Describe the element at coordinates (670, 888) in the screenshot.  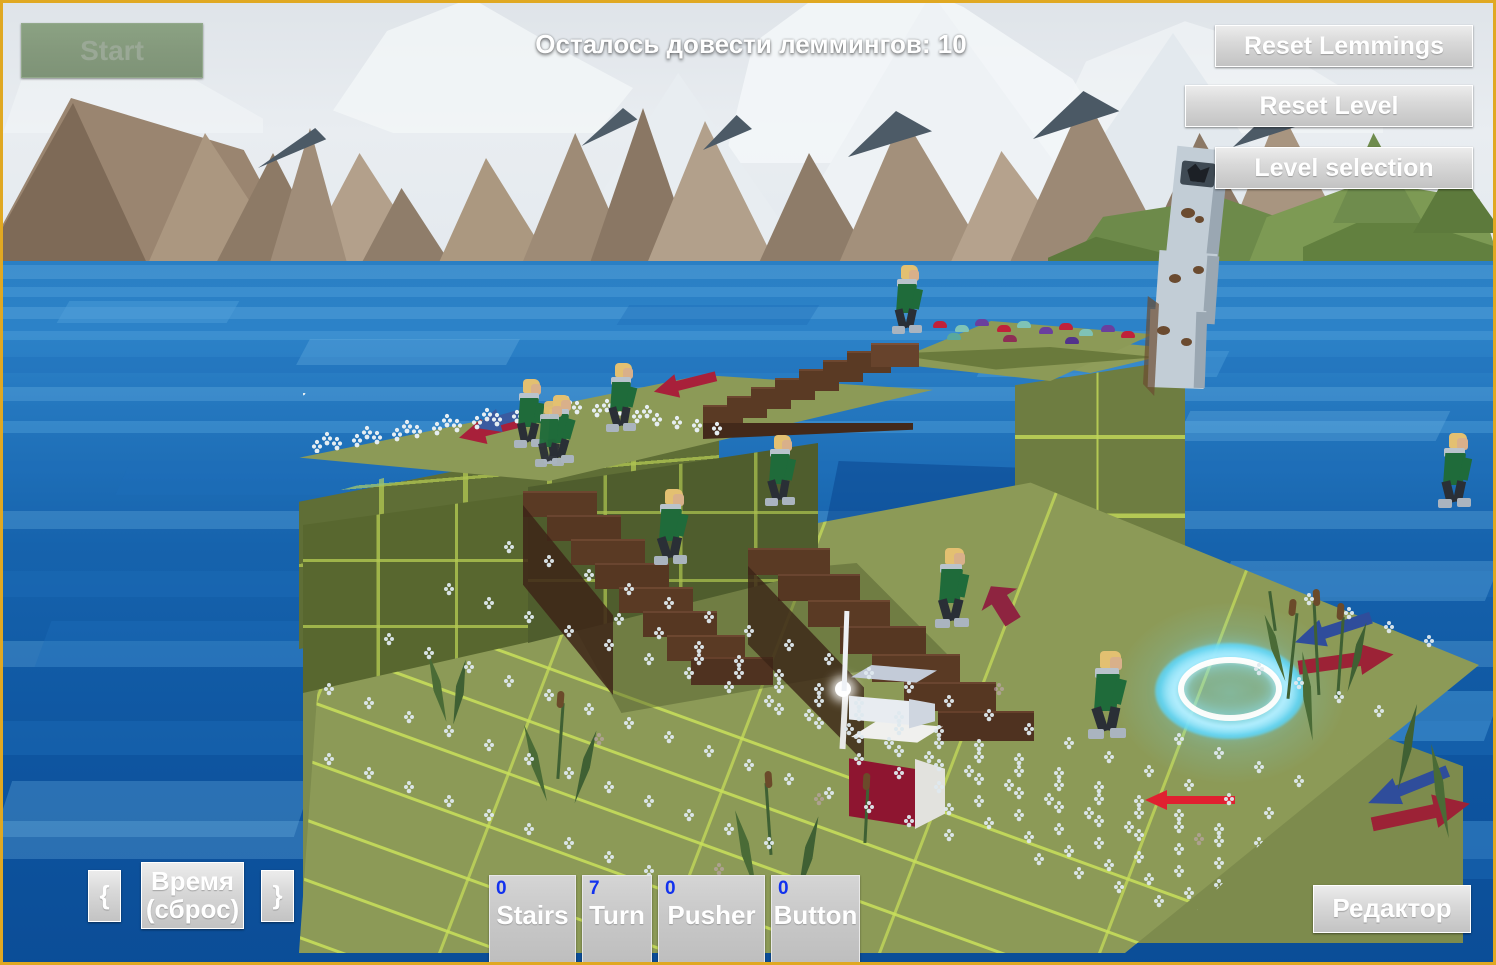
I see `tool-count-pusher: 0` at that location.